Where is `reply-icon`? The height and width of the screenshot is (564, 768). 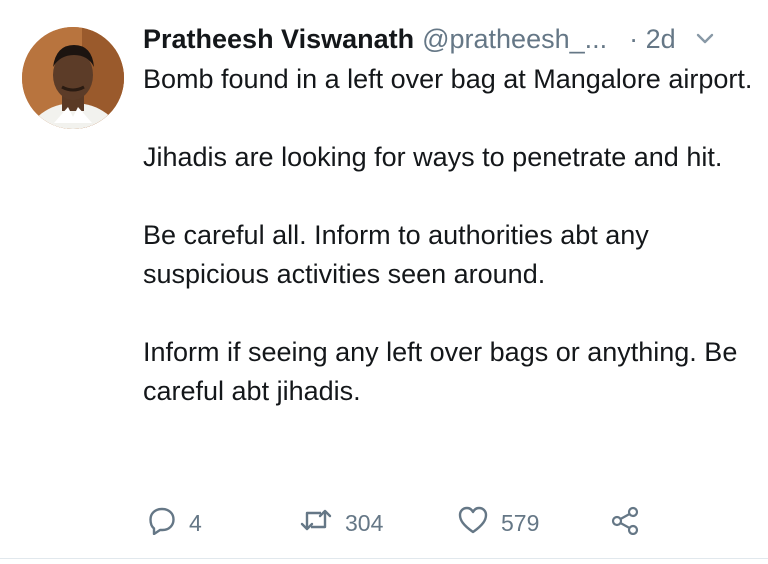 reply-icon is located at coordinates (162, 523).